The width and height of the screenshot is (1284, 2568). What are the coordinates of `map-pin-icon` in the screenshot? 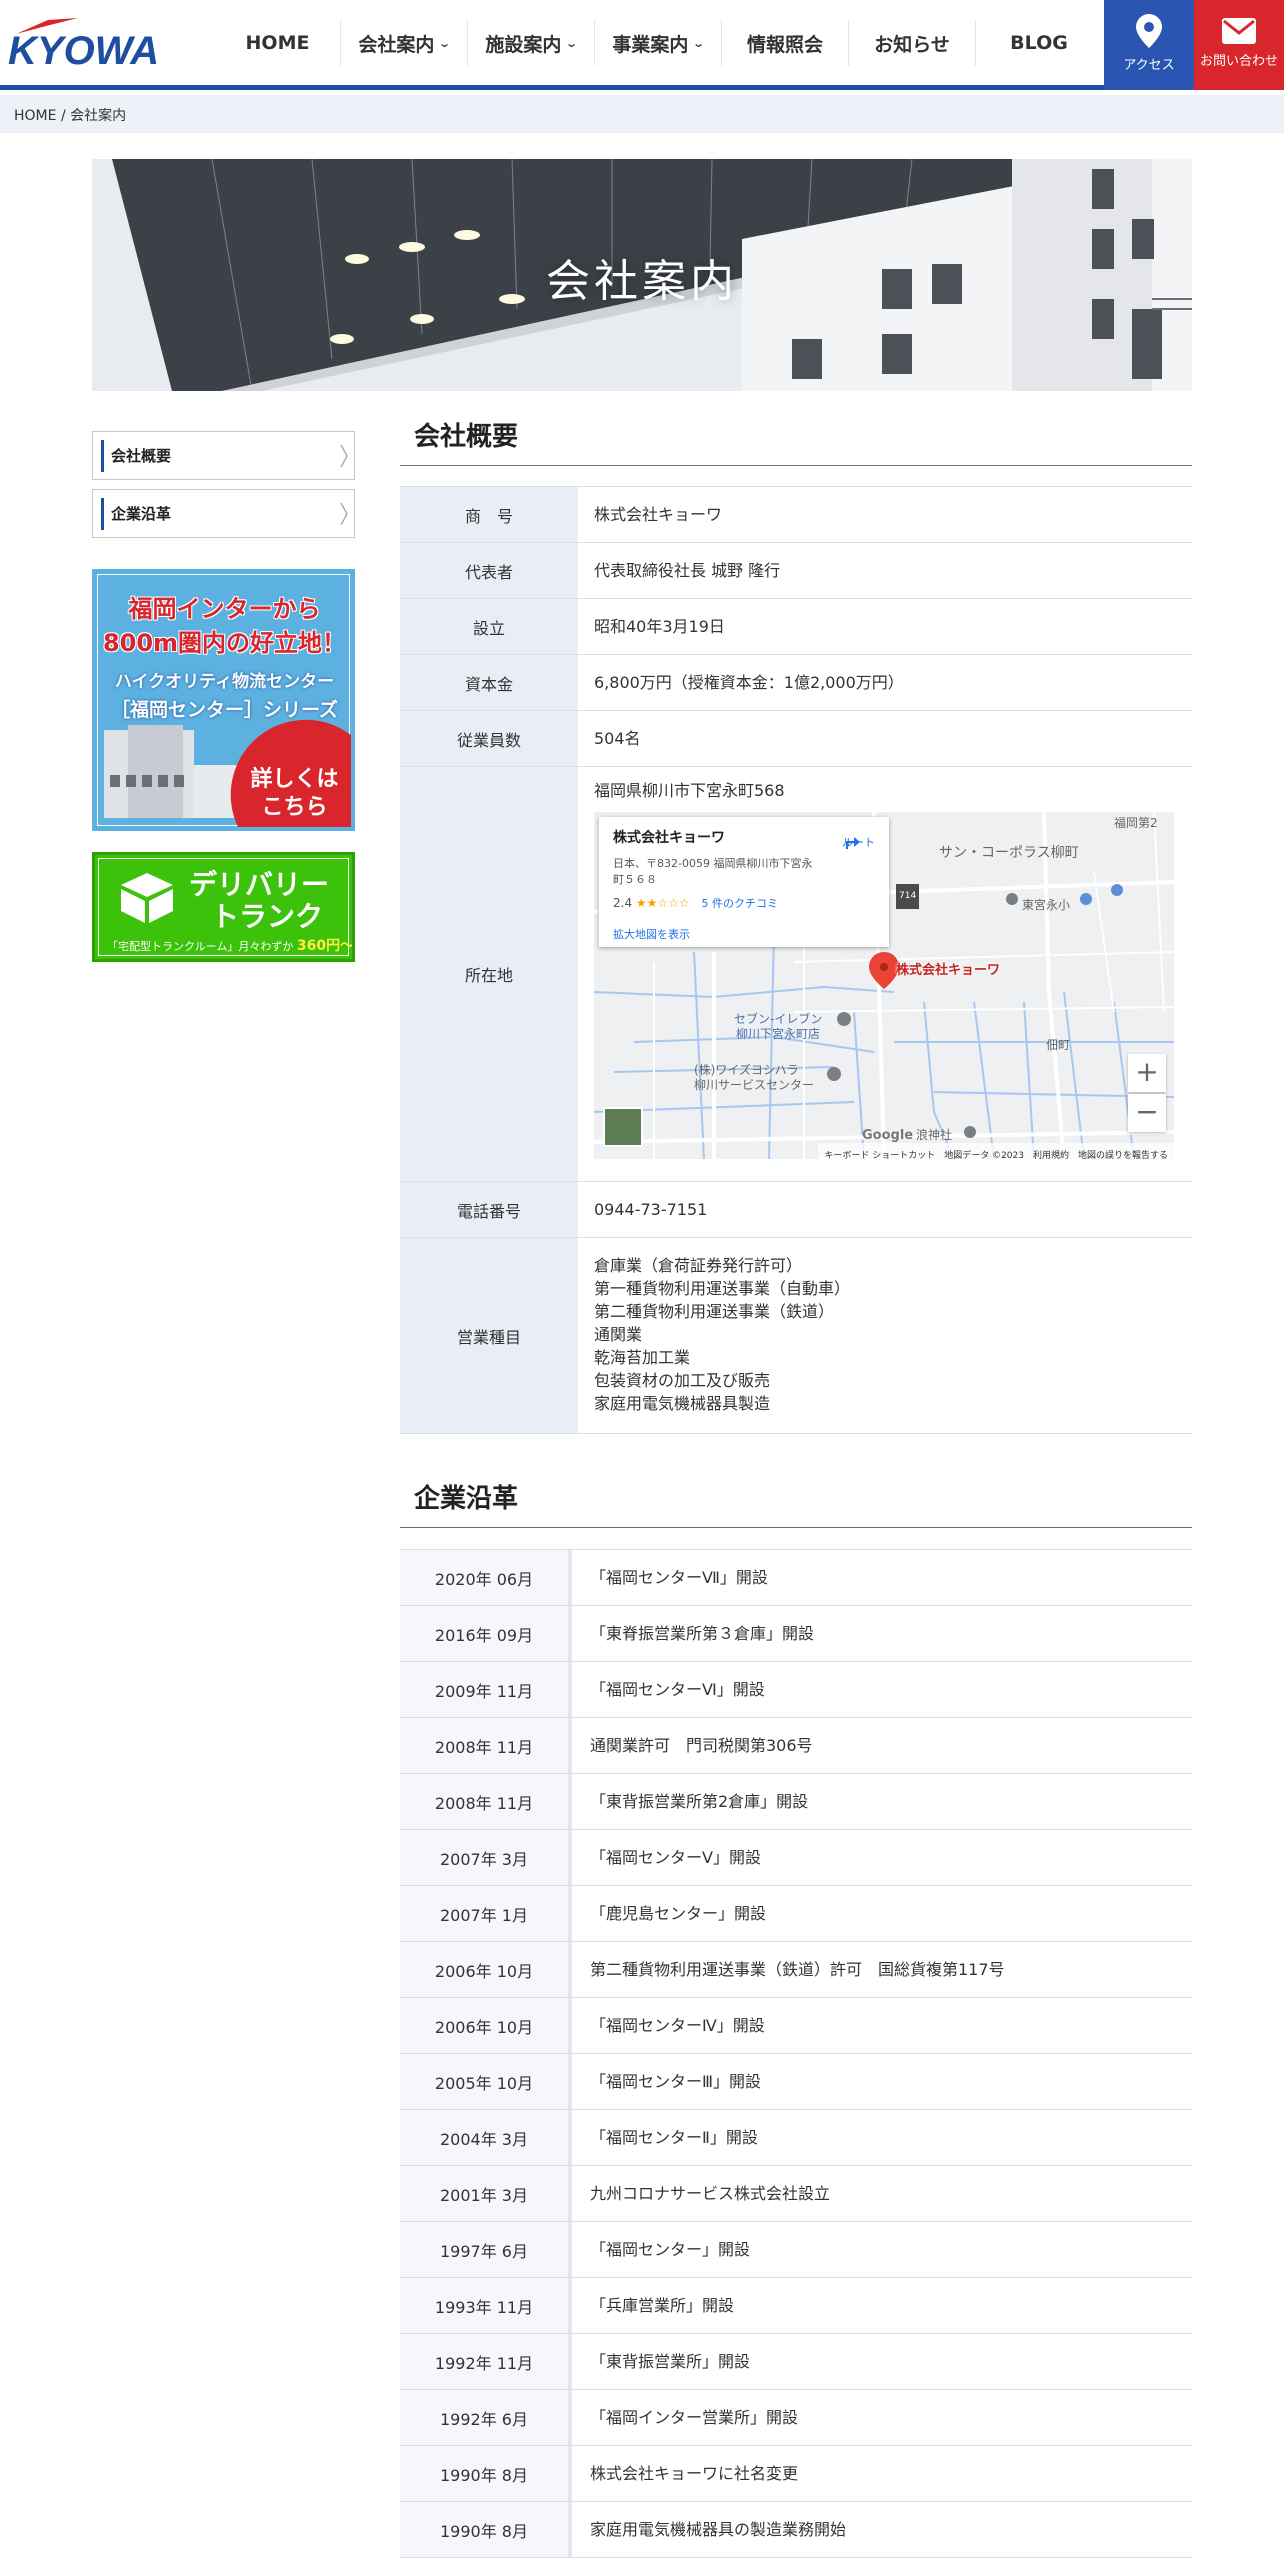 It's located at (1149, 31).